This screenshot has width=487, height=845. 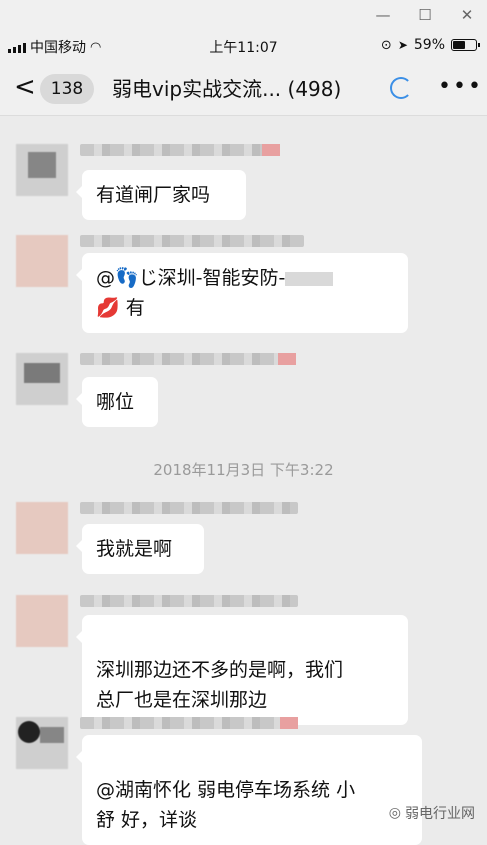 I want to click on maximize-icon: ☐, so click(x=425, y=15).